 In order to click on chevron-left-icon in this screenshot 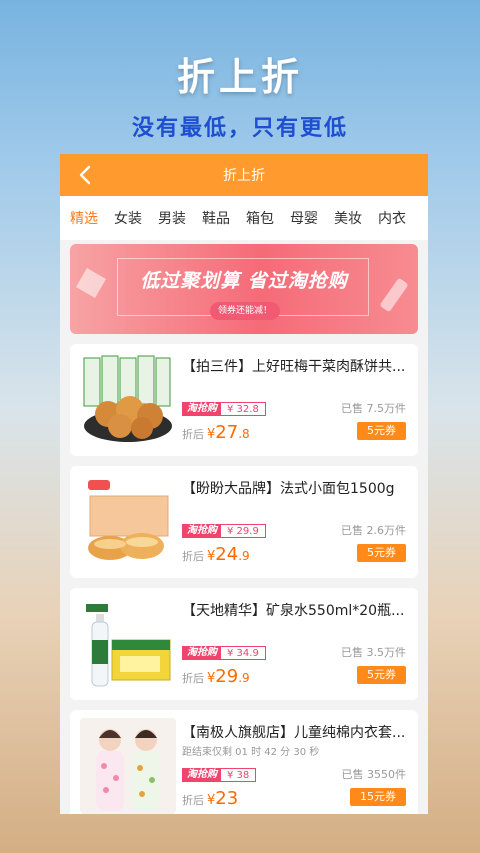, I will do `click(86, 175)`.